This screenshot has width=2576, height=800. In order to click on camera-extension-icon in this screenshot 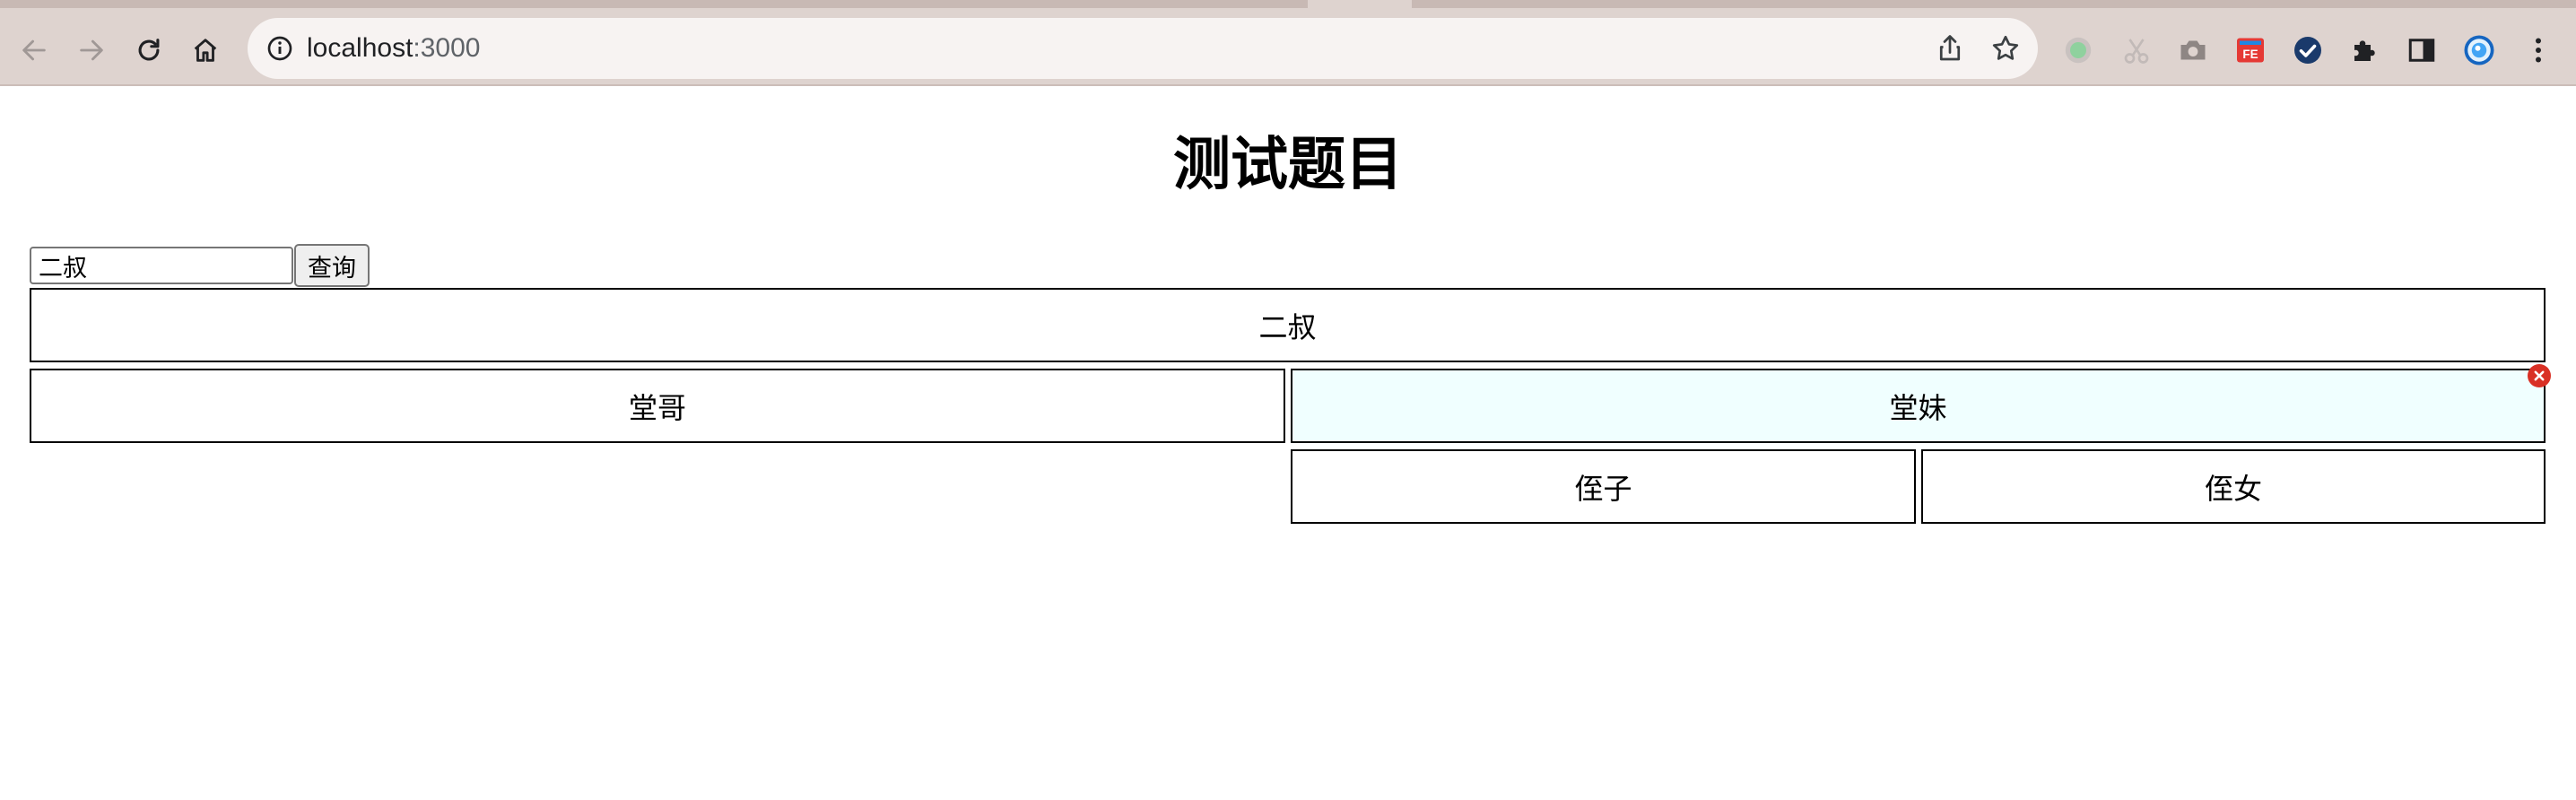, I will do `click(2193, 50)`.